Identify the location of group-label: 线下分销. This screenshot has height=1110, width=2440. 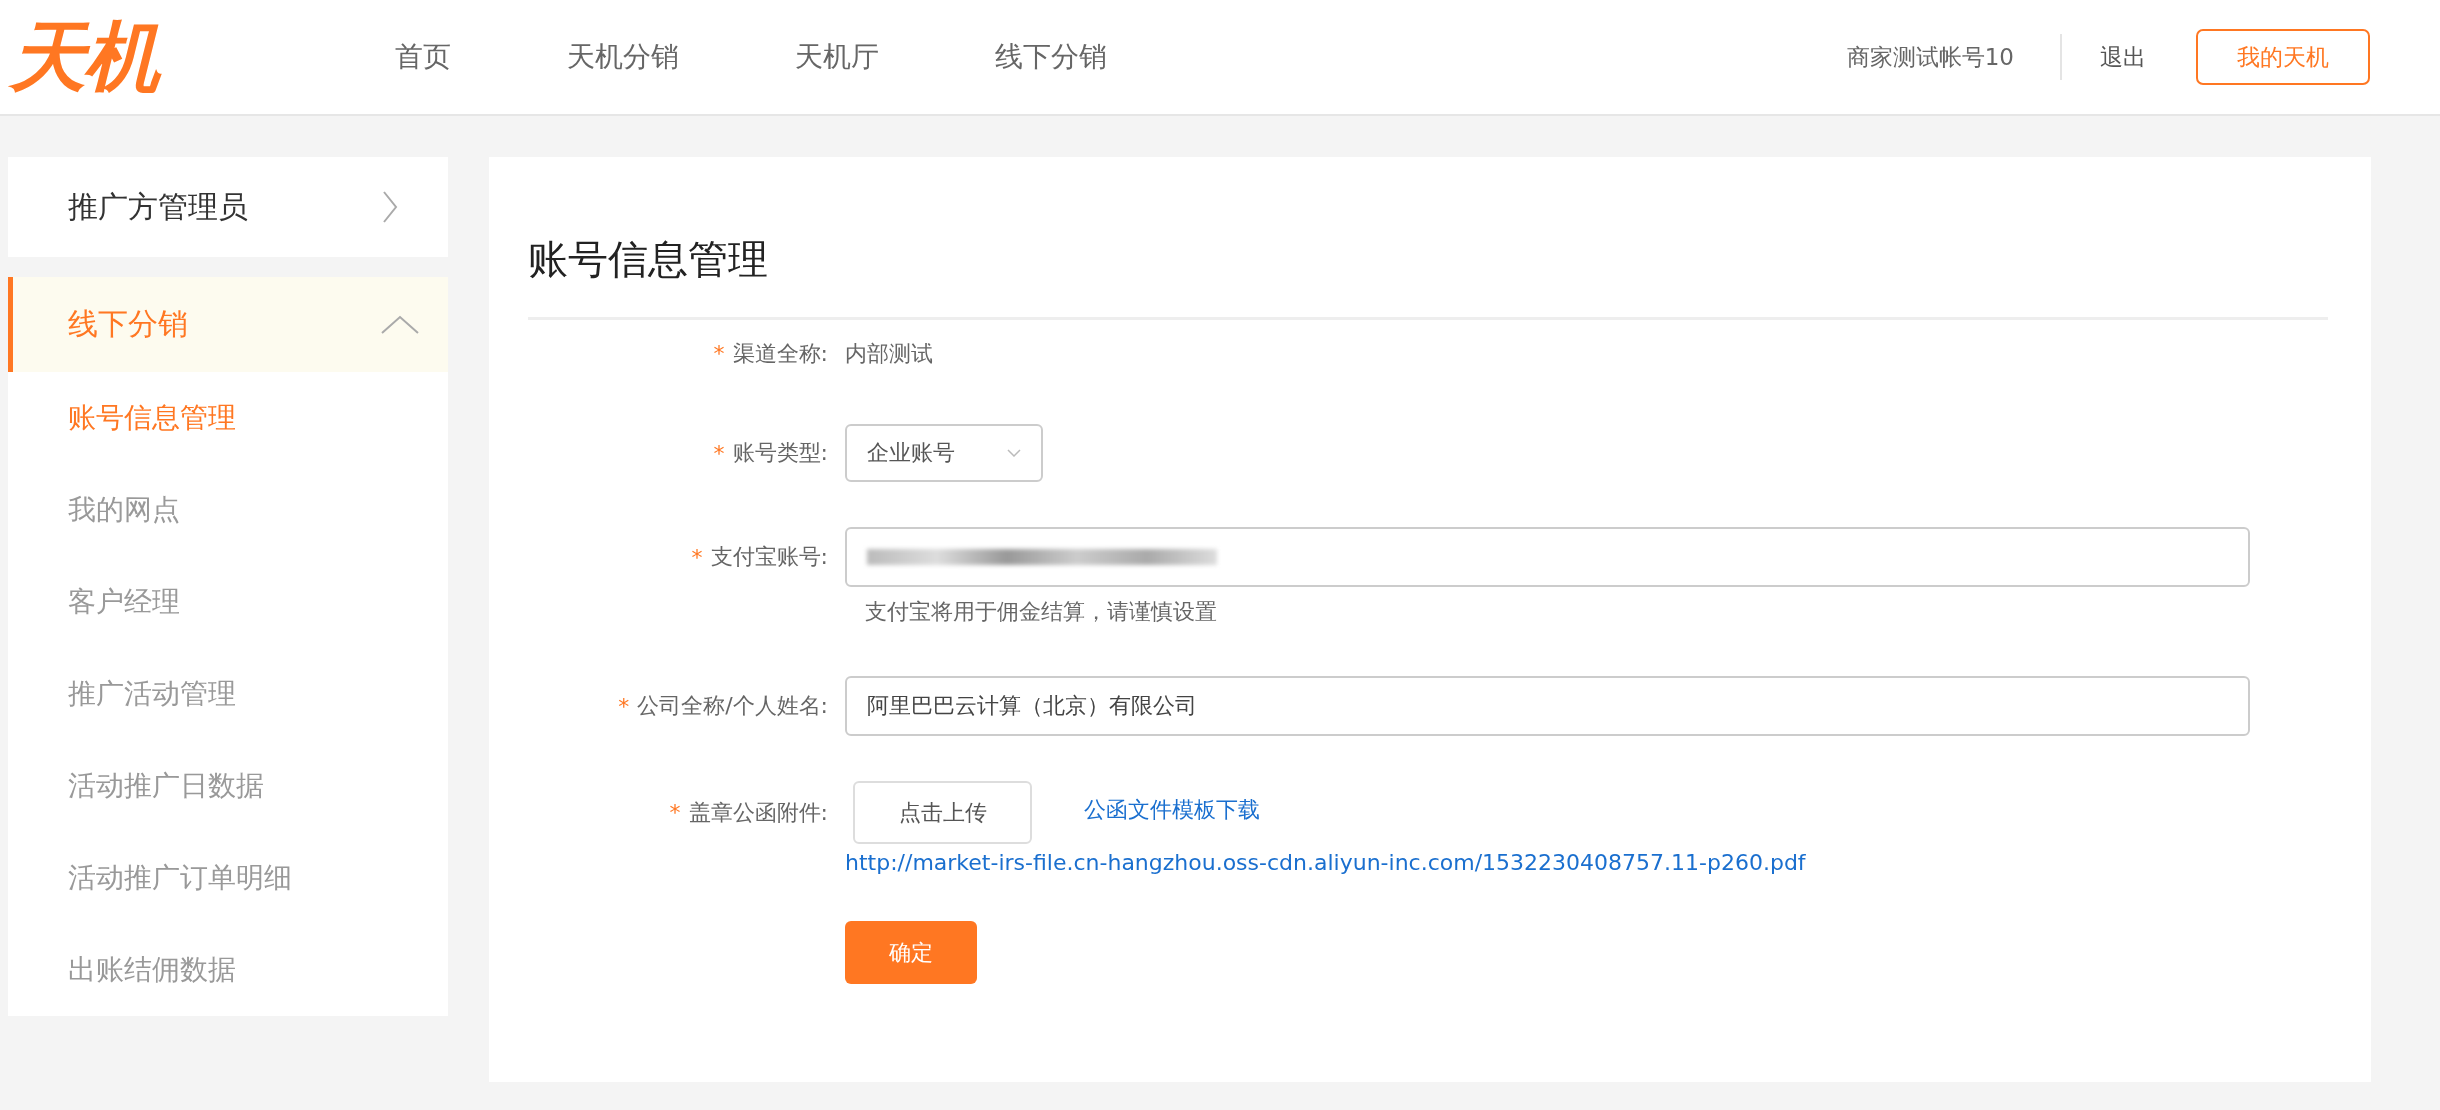
(128, 324).